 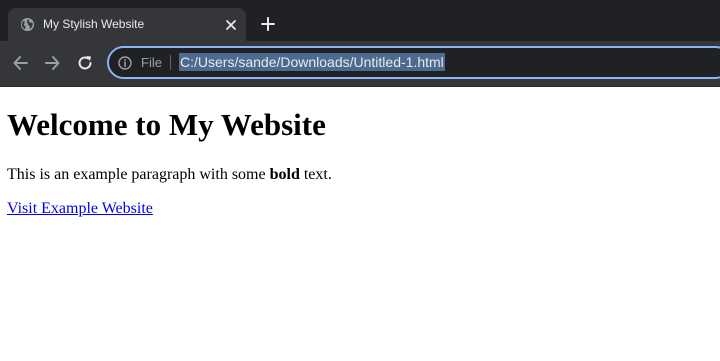 What do you see at coordinates (231, 25) in the screenshot?
I see `close-icon` at bounding box center [231, 25].